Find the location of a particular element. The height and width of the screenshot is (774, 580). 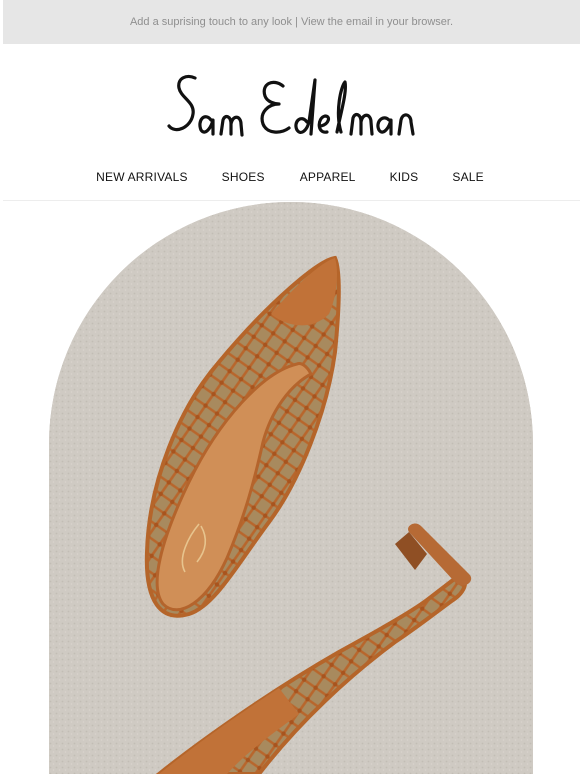

nav-shoes: SHOES is located at coordinates (243, 177).